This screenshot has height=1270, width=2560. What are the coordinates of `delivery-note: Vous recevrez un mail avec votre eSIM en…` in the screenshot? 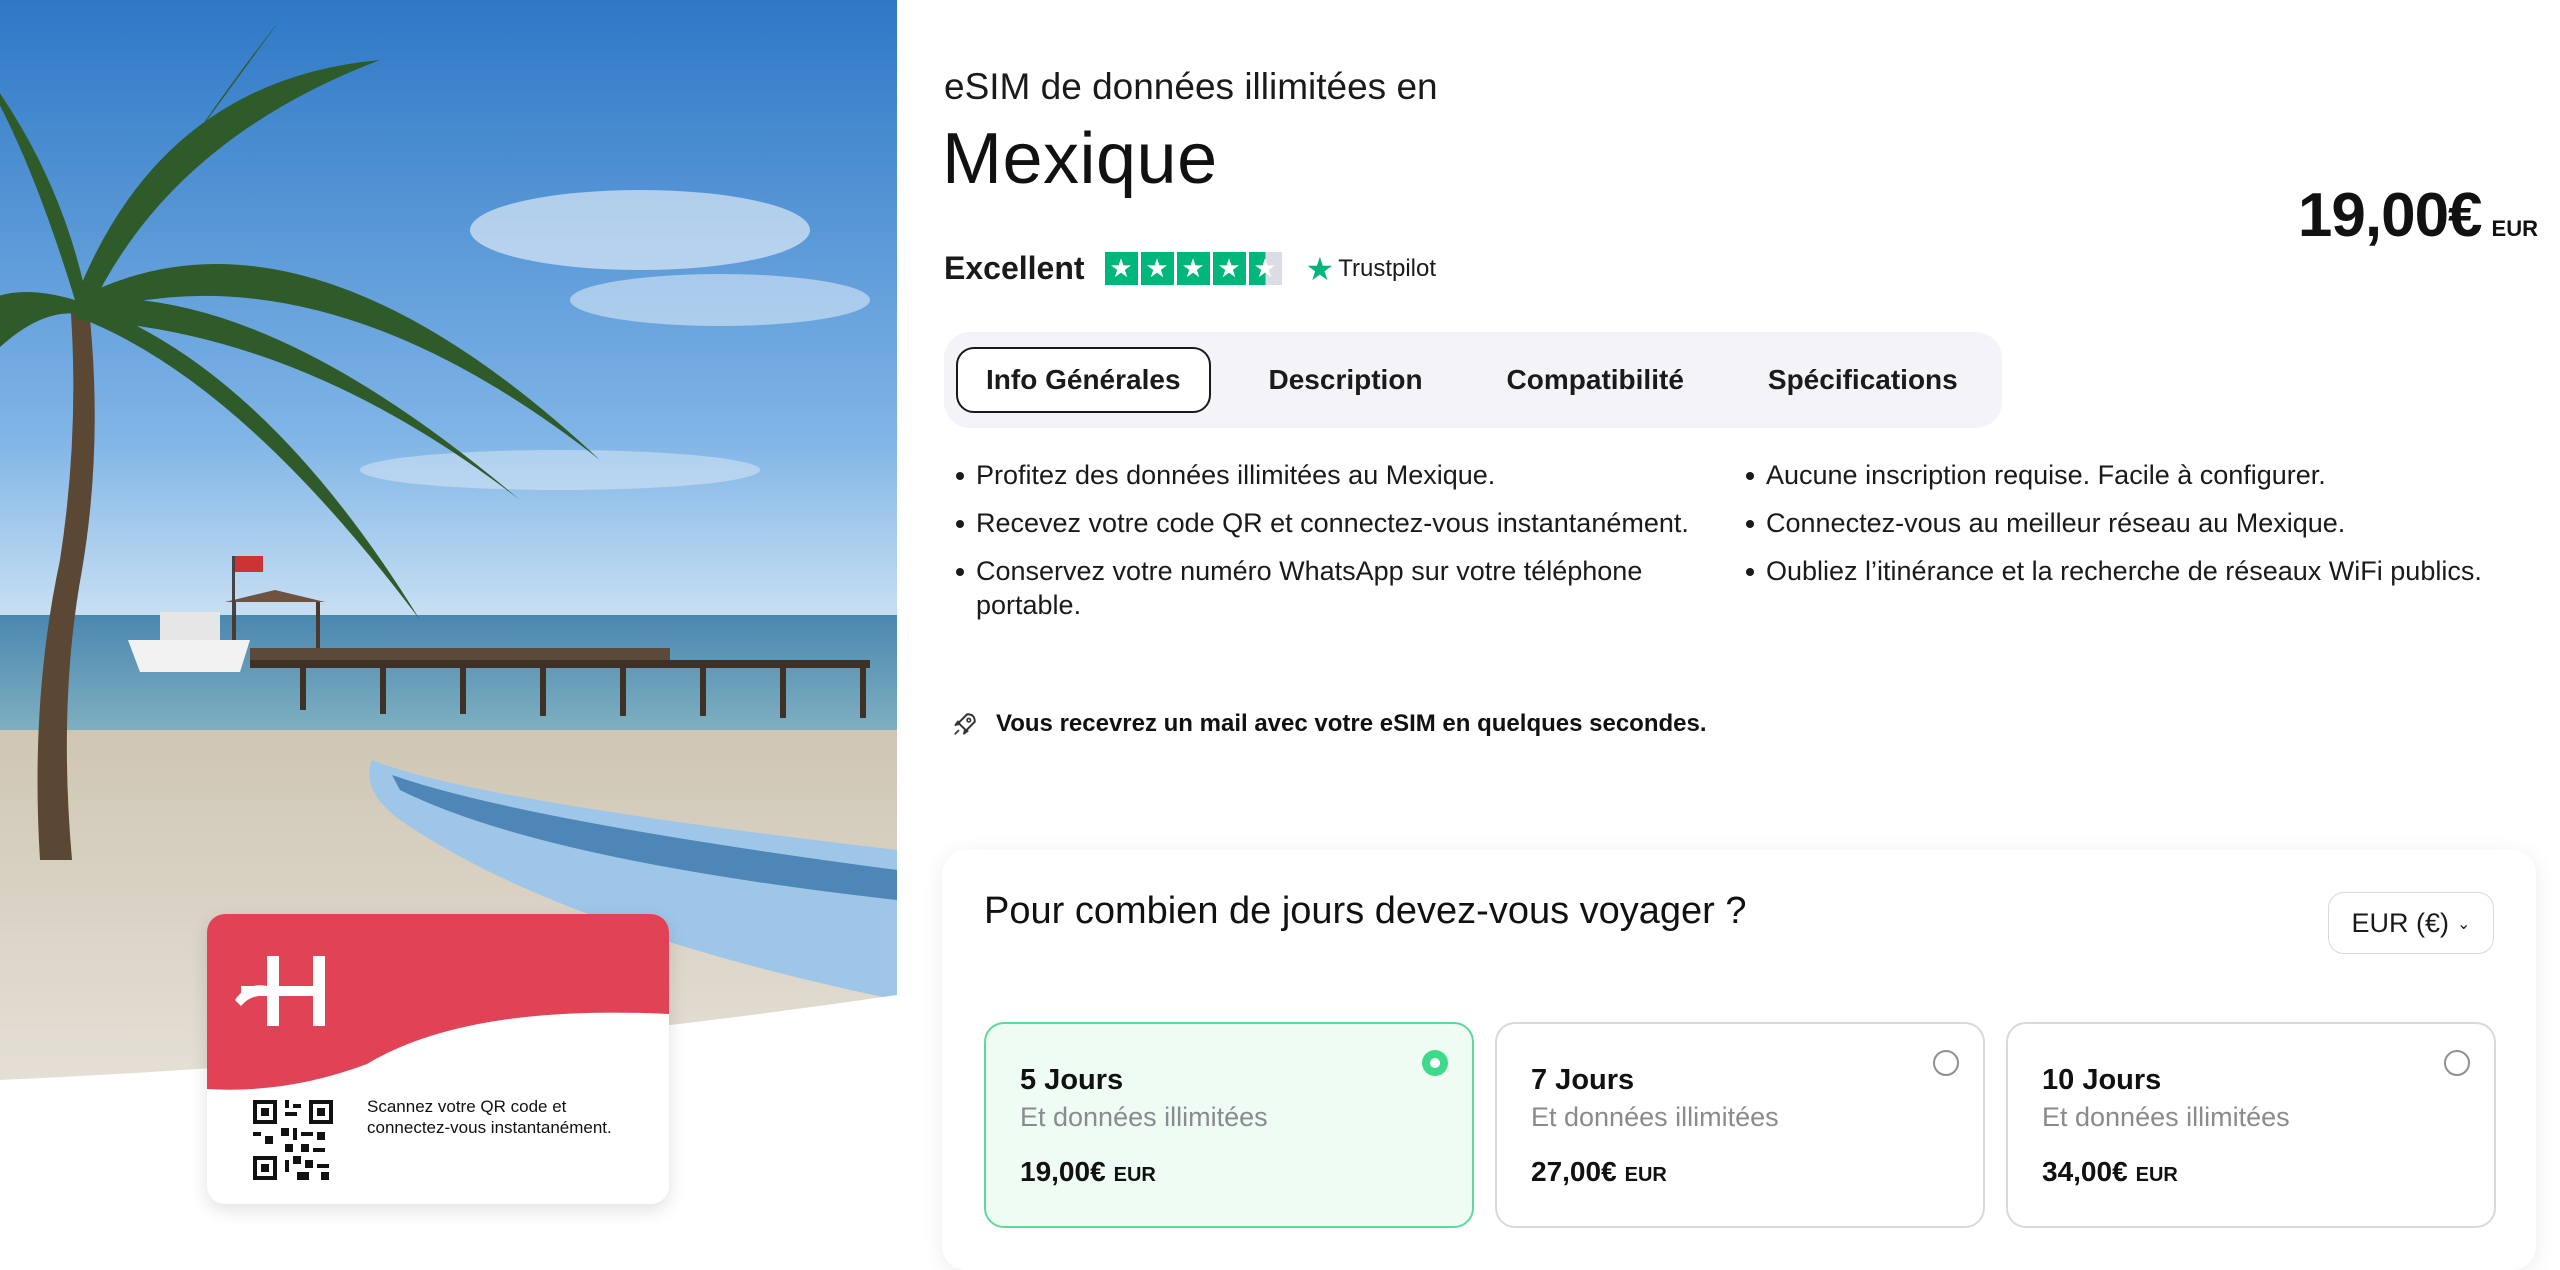 It's located at (1329, 724).